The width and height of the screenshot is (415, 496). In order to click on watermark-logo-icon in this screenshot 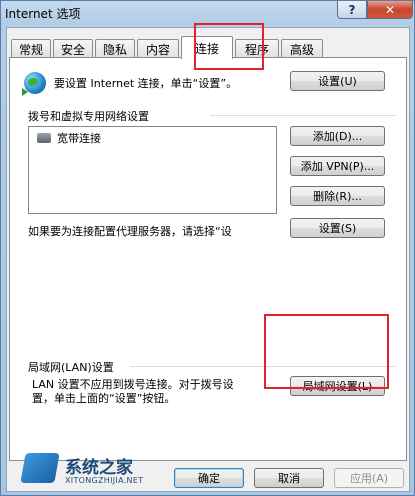, I will do `click(40, 468)`.